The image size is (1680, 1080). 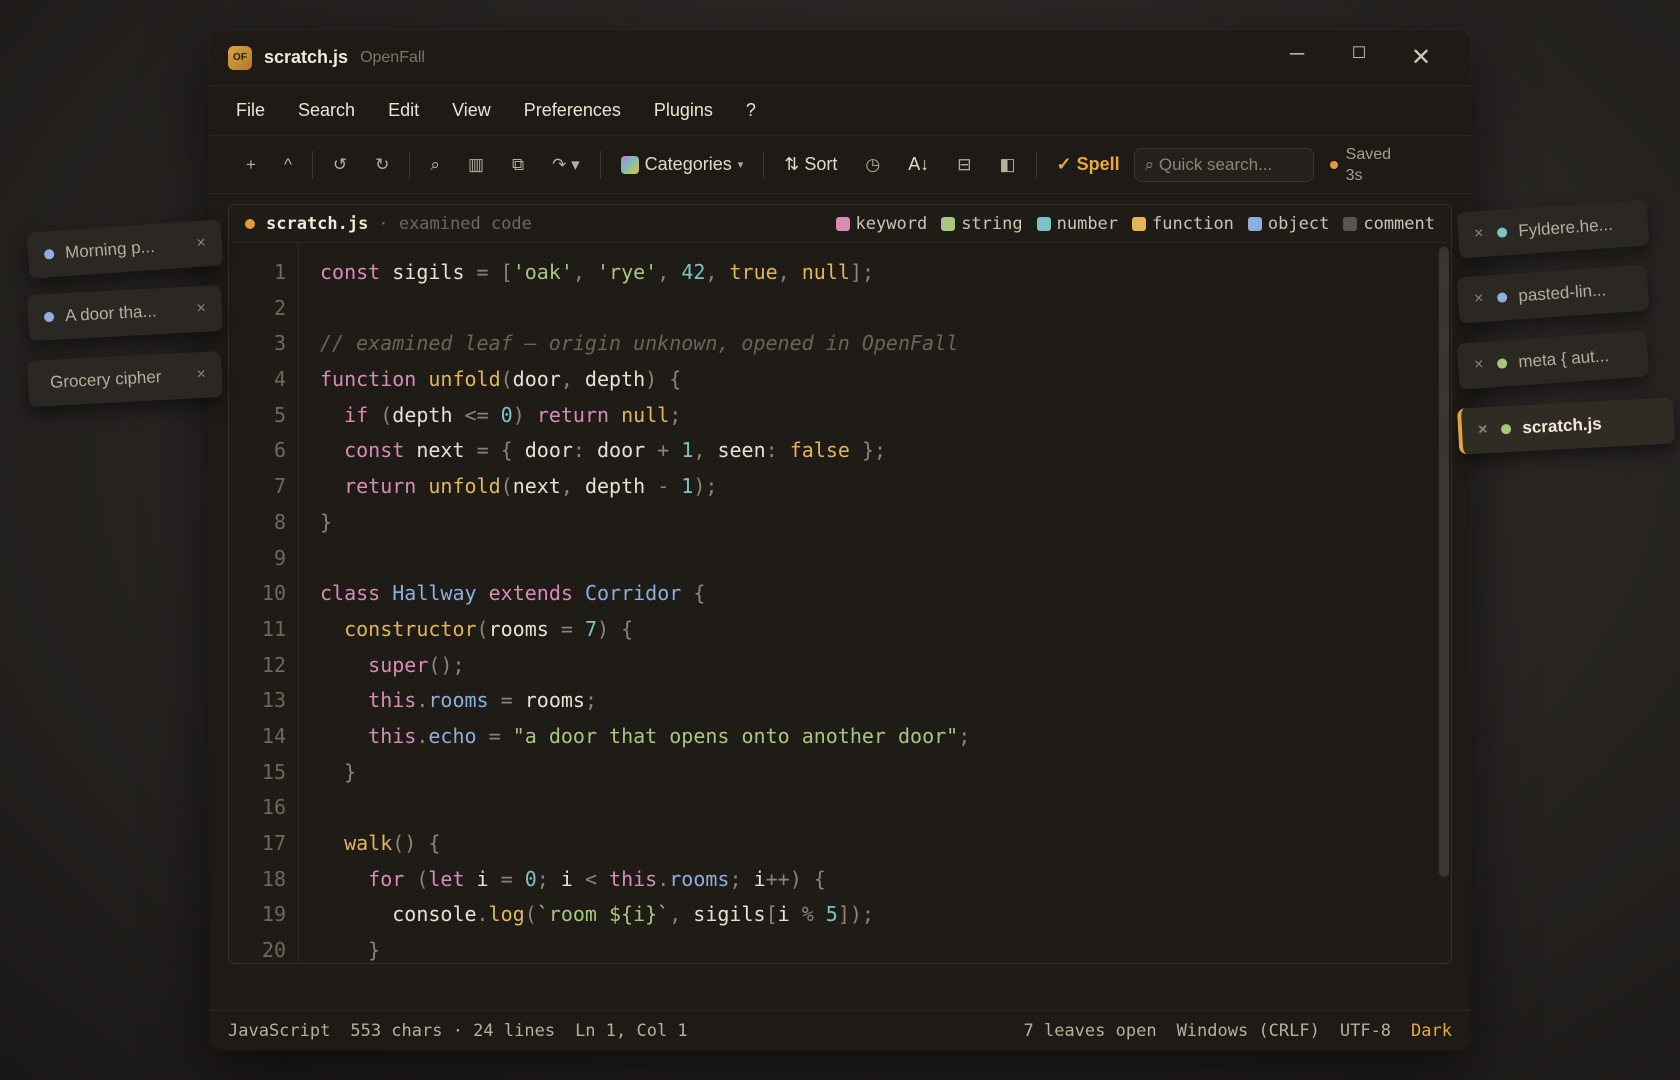 I want to click on code-line: super();, so click(x=885, y=666).